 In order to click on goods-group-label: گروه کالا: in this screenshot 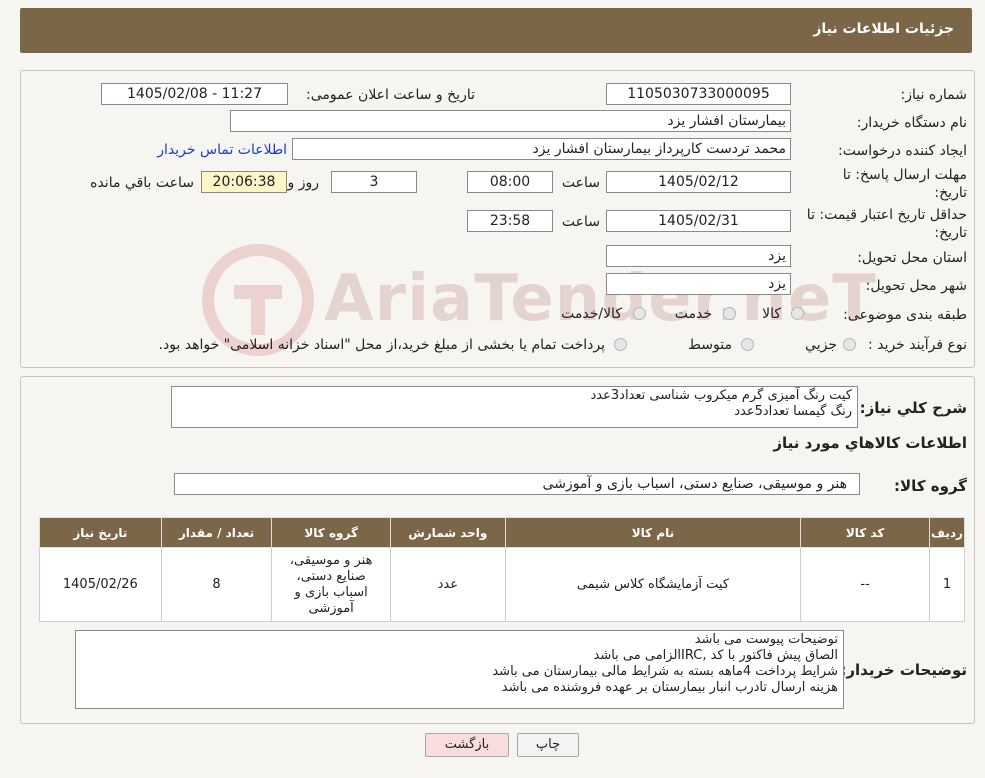, I will do `click(930, 486)`.